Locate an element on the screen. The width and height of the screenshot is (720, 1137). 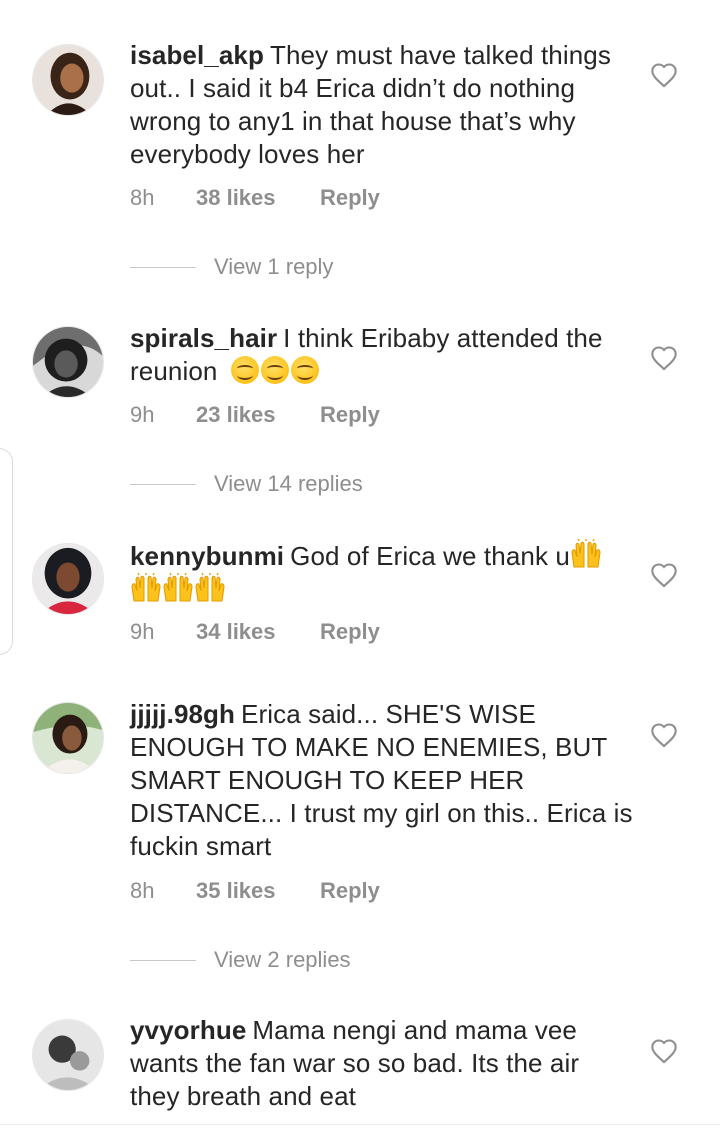
bottom-divider is located at coordinates (360, 1124).